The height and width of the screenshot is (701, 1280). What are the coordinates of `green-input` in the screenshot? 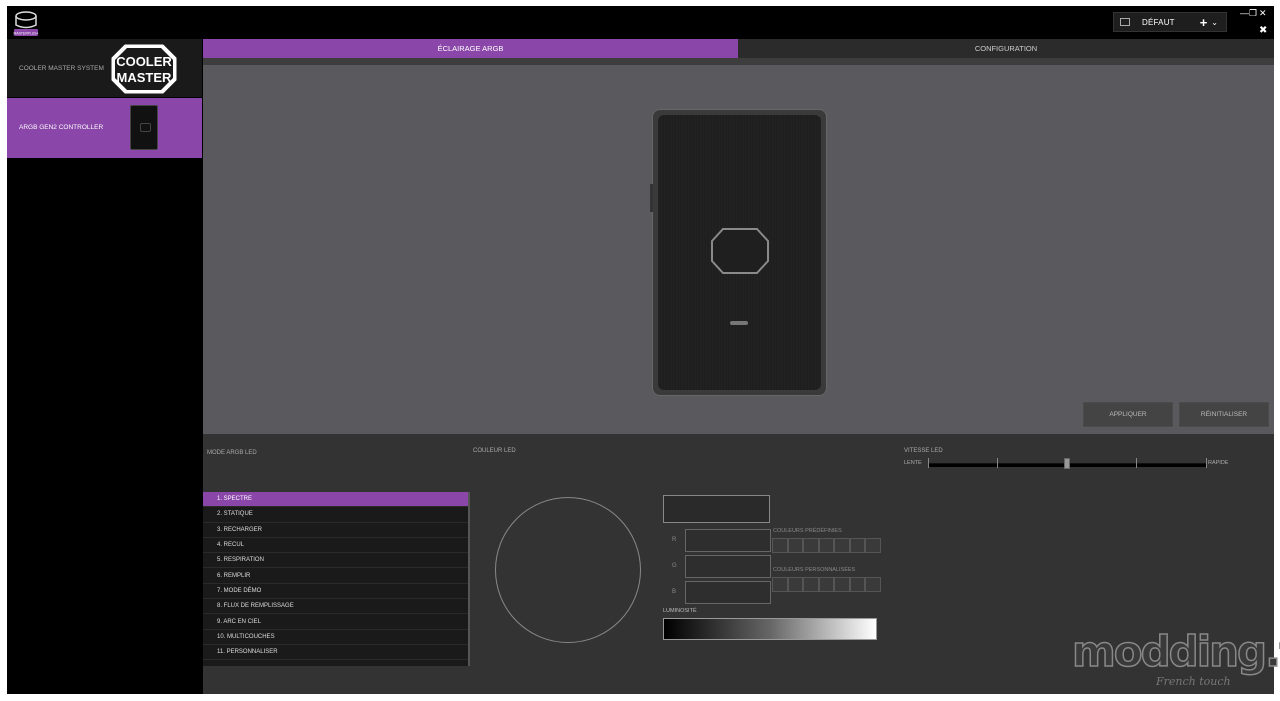 It's located at (728, 566).